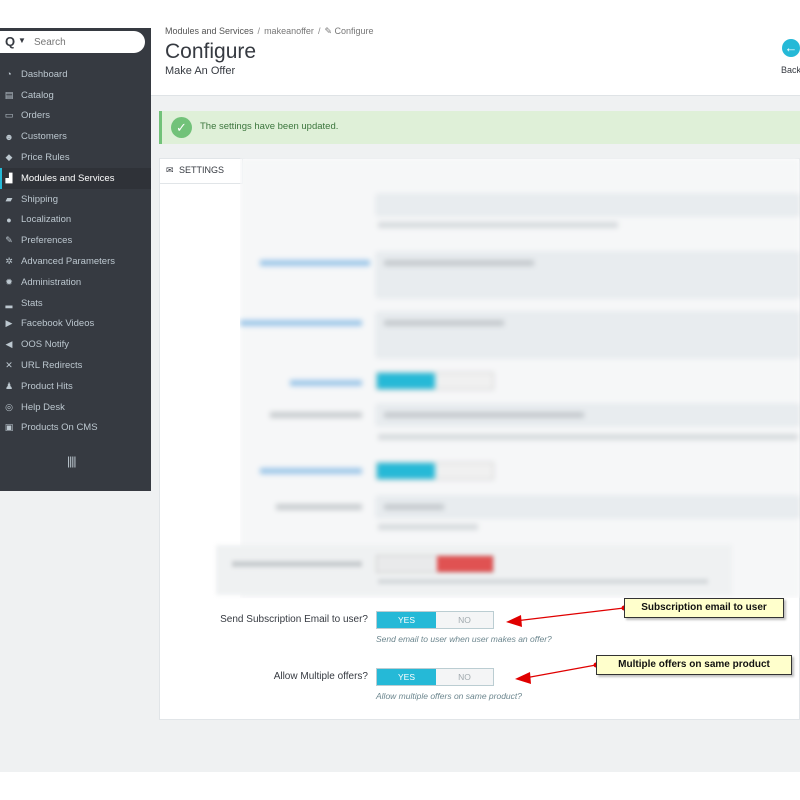 This screenshot has width=800, height=800. Describe the element at coordinates (9, 281) in the screenshot. I see `administration-icon: ✹` at that location.